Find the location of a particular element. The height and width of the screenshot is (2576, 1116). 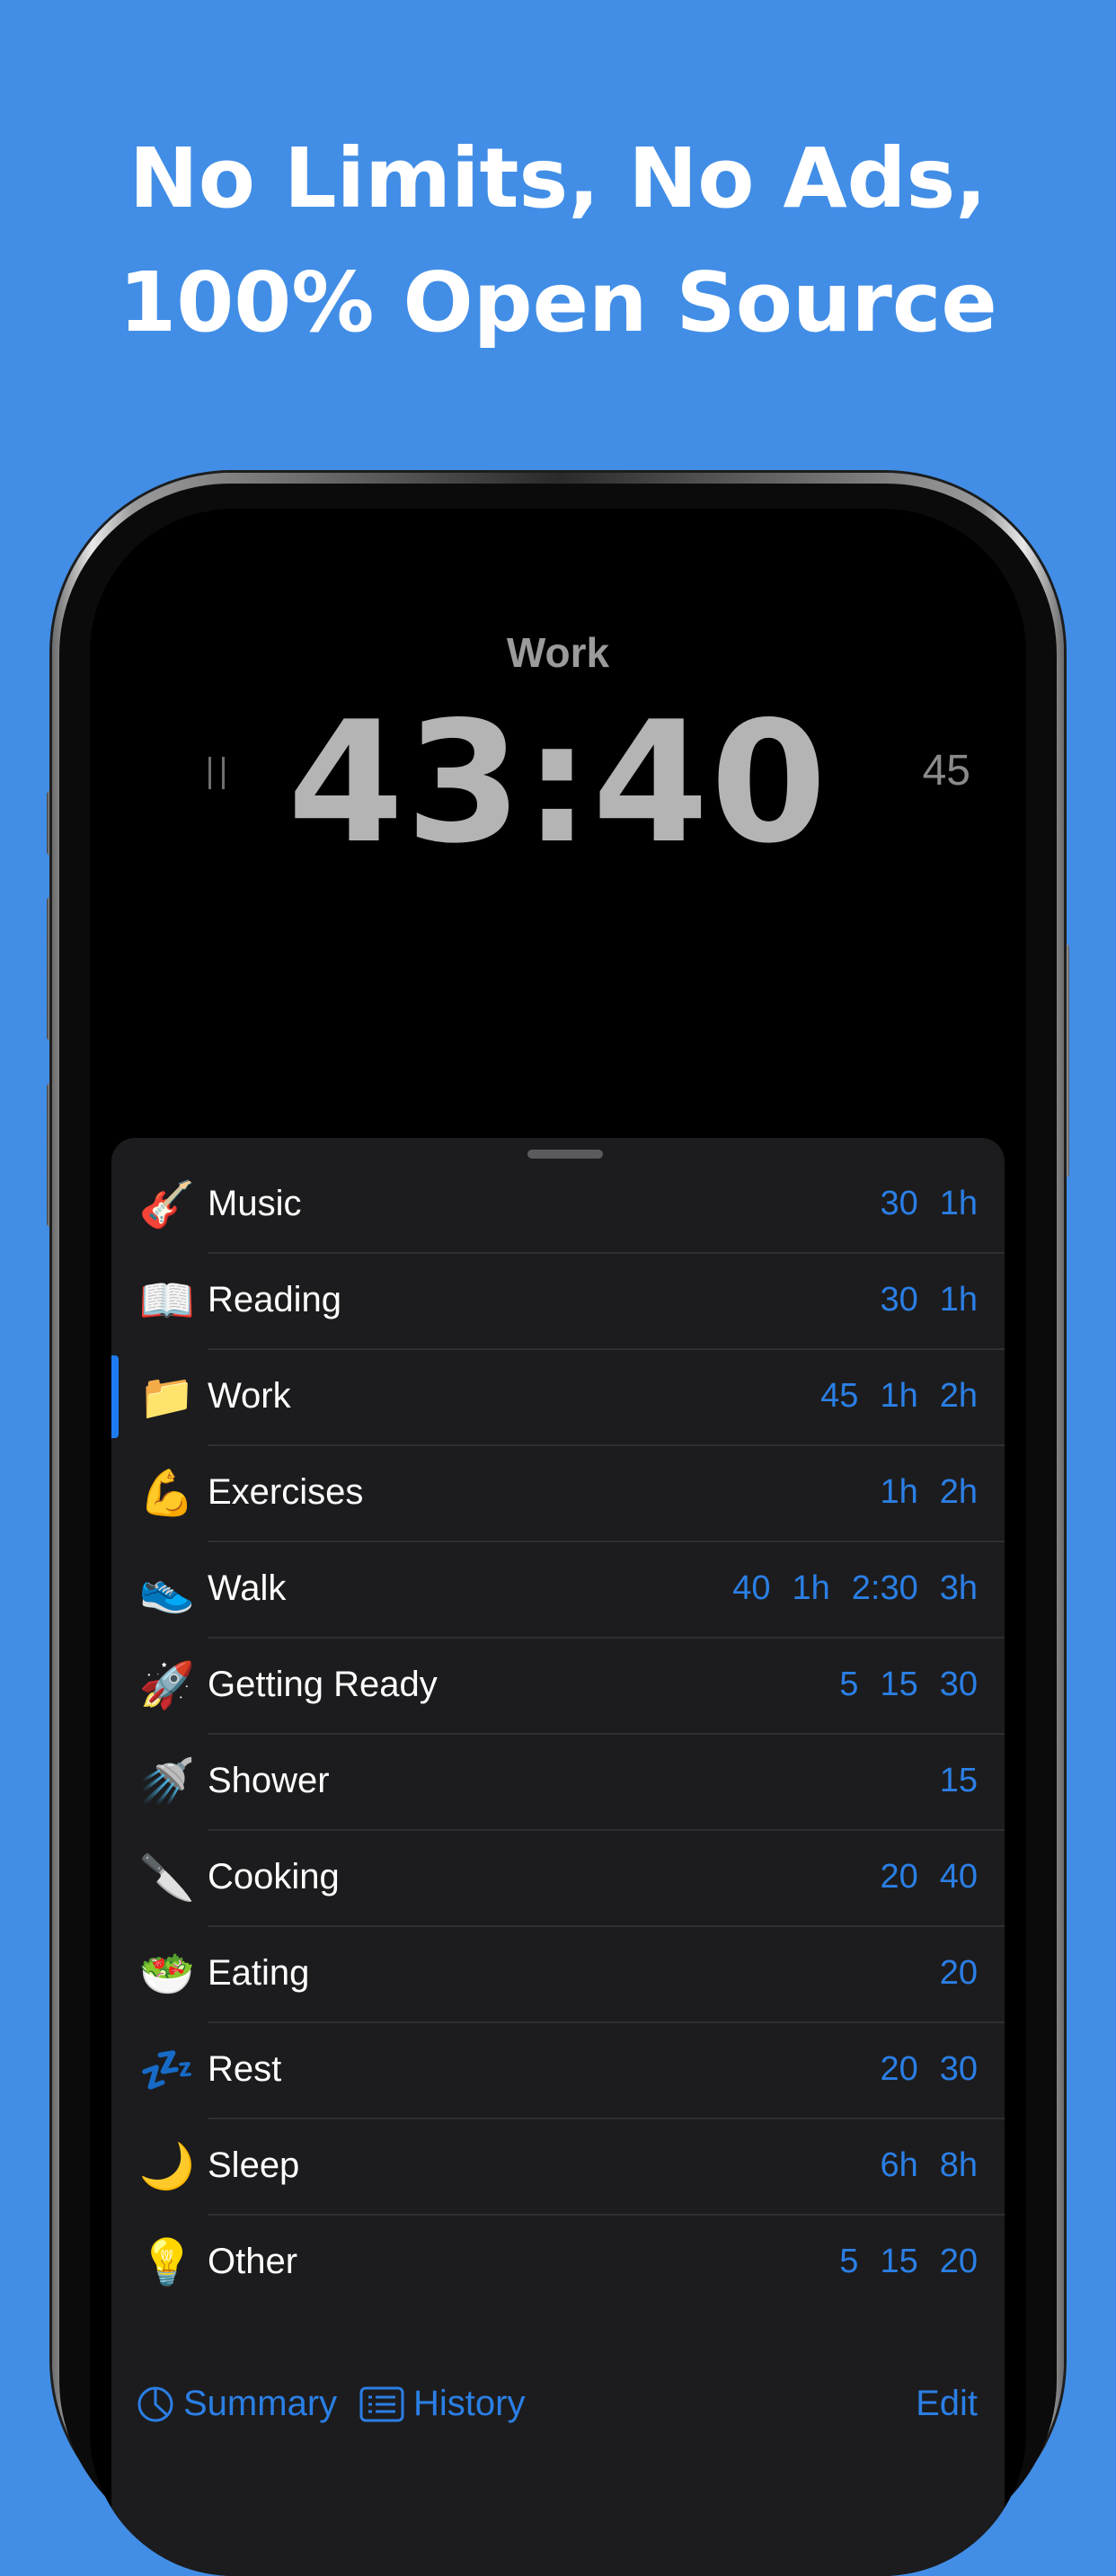

task-row-content: Exercises 1h 2h is located at coordinates (606, 1493).